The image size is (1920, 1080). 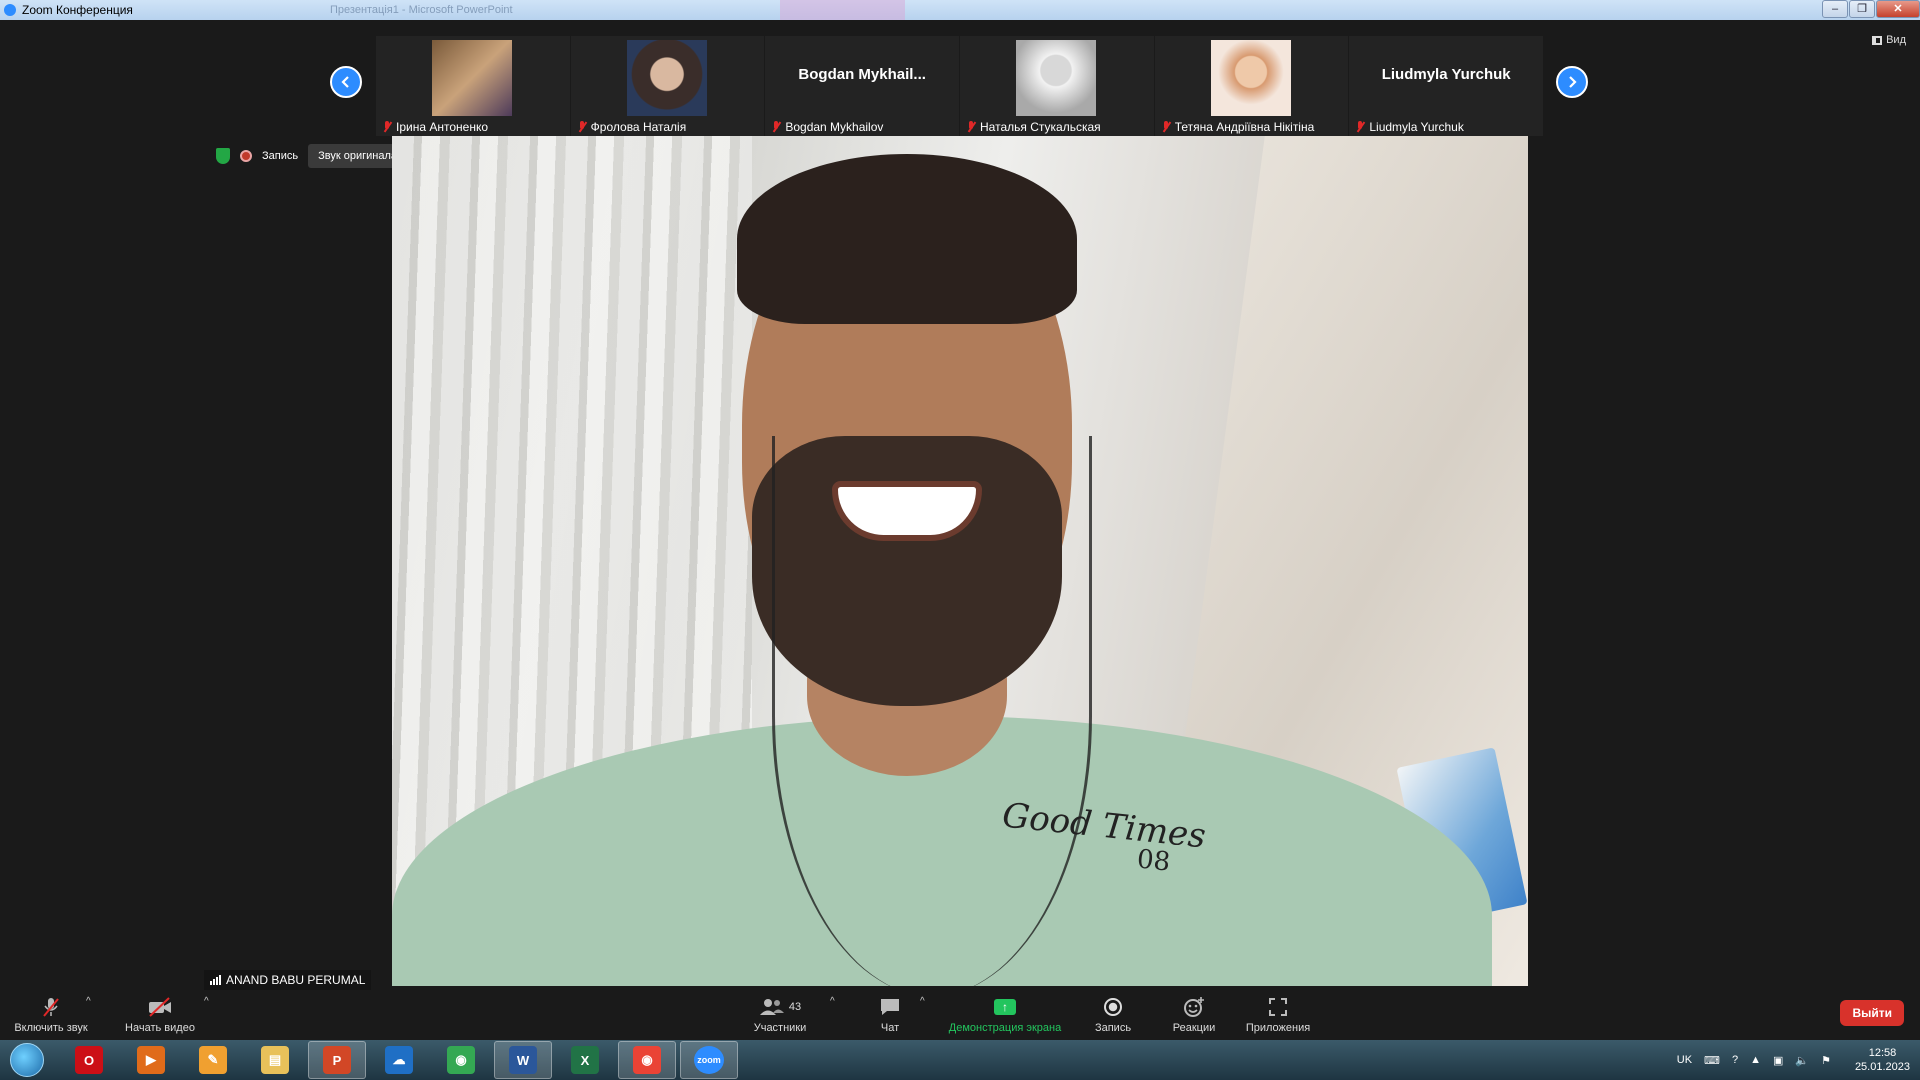 I want to click on volume-icon: 🔈, so click(x=1802, y=1060).